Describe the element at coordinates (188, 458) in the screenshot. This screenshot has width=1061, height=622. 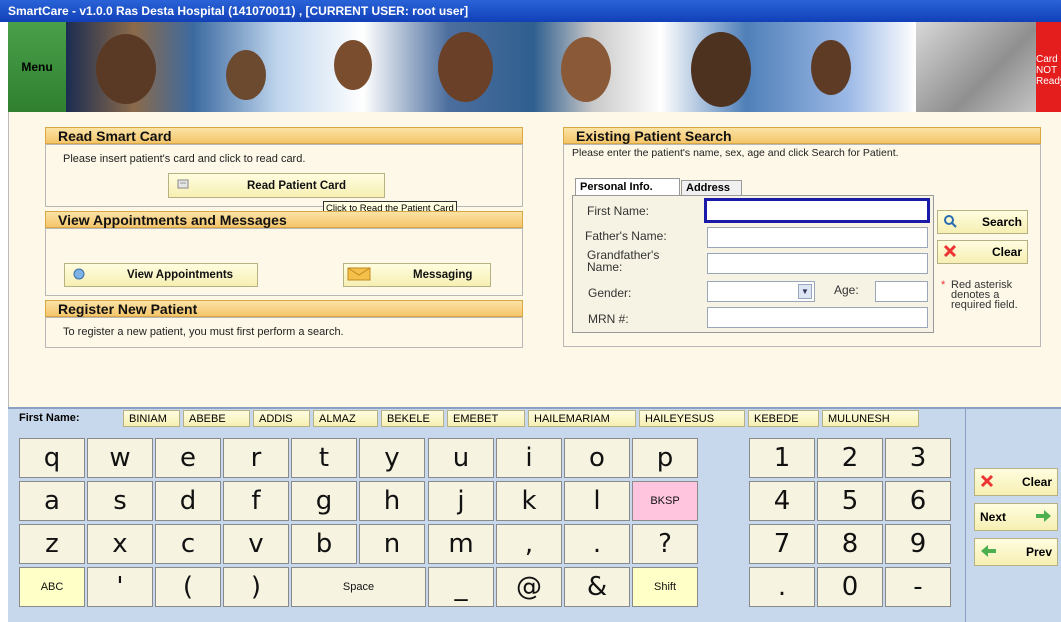
I see `key-2: e` at that location.